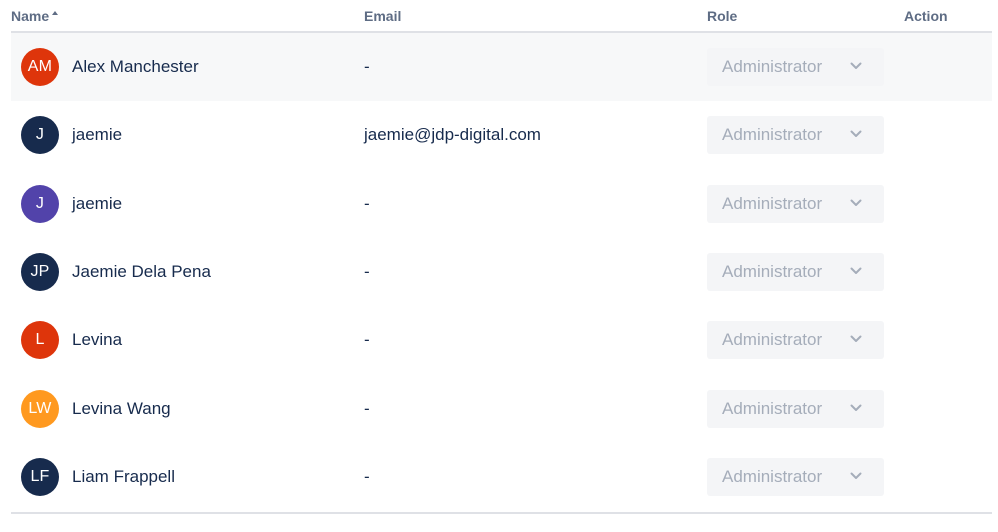 This screenshot has width=998, height=532. What do you see at coordinates (123, 476) in the screenshot?
I see `user-name: Liam Frappell` at bounding box center [123, 476].